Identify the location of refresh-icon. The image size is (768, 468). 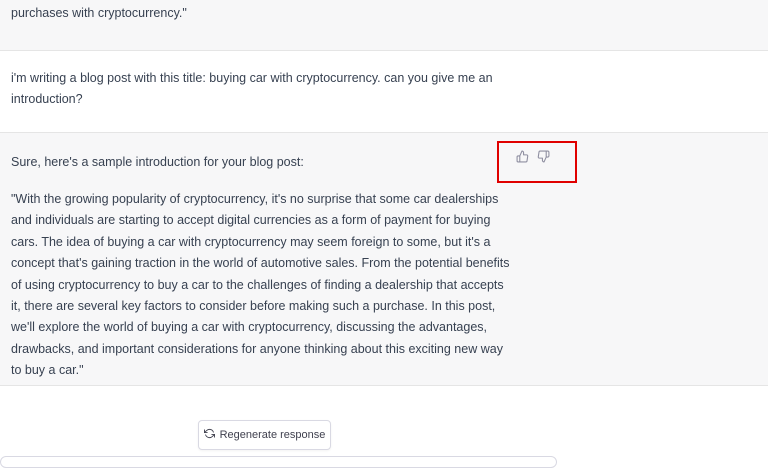
(209, 435).